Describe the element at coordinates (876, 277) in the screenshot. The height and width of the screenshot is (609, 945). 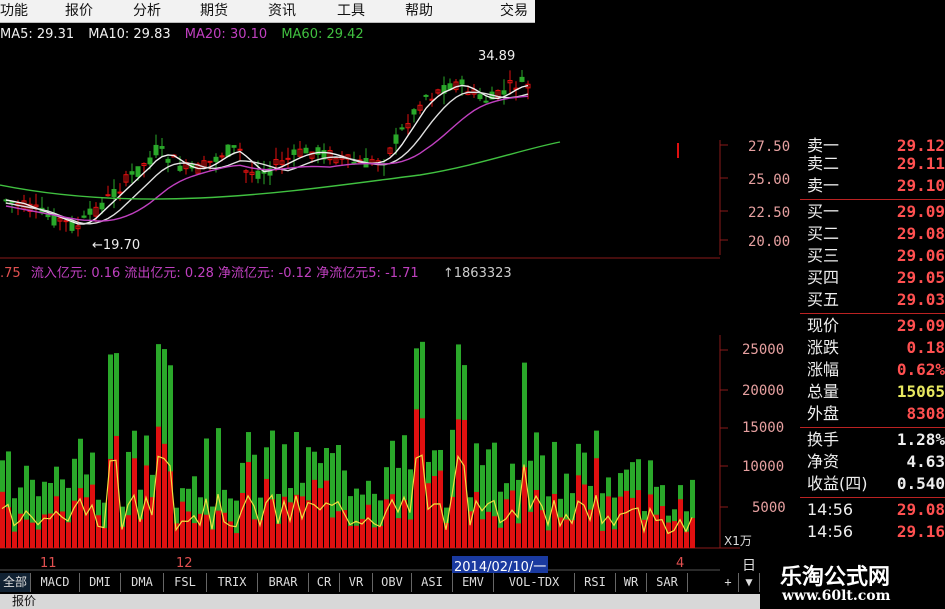
I see `buy-row: 买四 29.05` at that location.